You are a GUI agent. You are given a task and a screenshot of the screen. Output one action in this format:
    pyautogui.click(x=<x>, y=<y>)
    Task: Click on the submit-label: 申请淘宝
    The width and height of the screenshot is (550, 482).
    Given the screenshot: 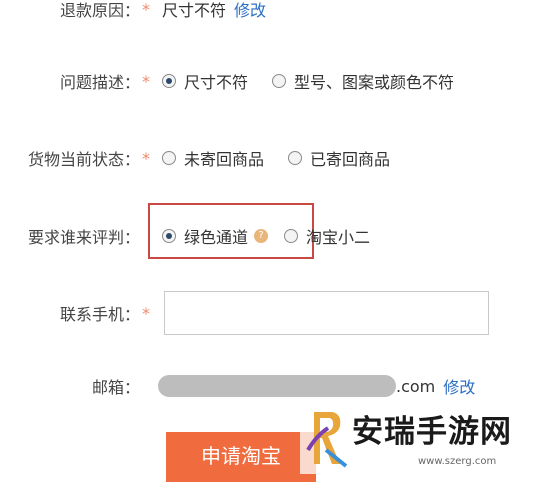 What is the action you would take?
    pyautogui.click(x=241, y=455)
    